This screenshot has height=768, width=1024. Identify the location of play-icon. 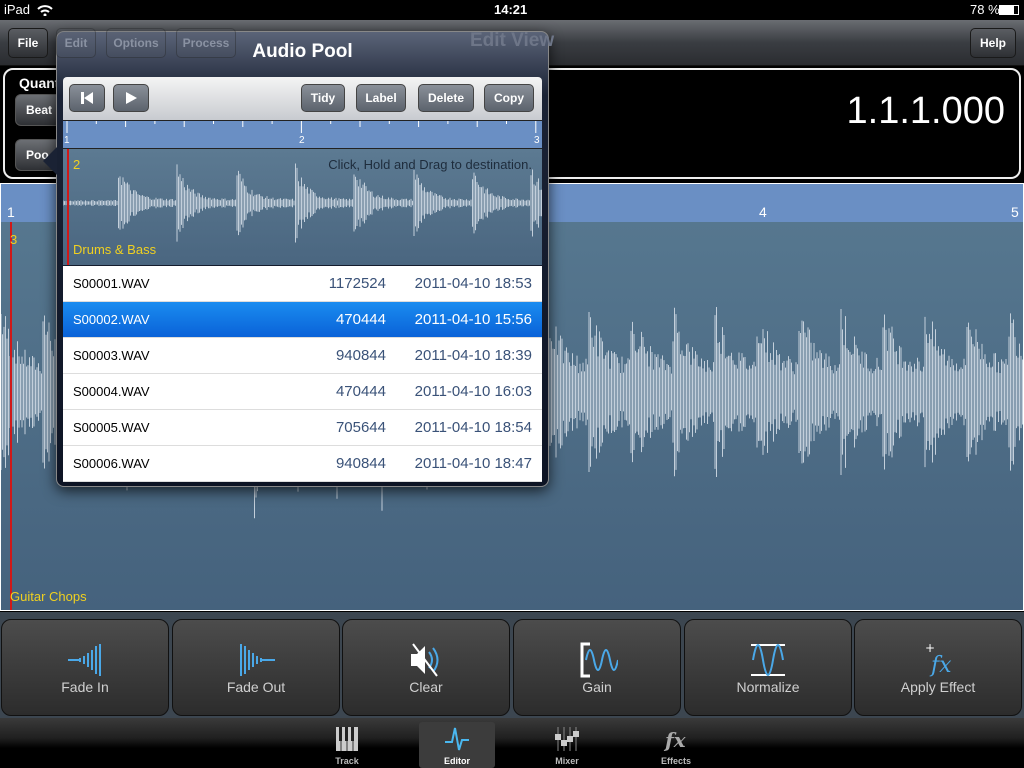
(131, 98).